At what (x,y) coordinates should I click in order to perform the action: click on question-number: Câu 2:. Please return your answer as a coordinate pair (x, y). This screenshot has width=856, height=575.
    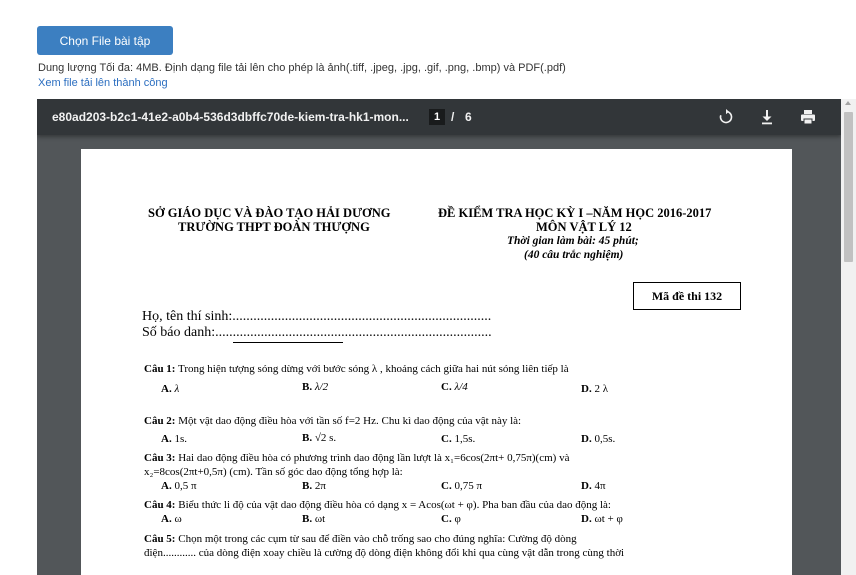
    Looking at the image, I should click on (160, 421).